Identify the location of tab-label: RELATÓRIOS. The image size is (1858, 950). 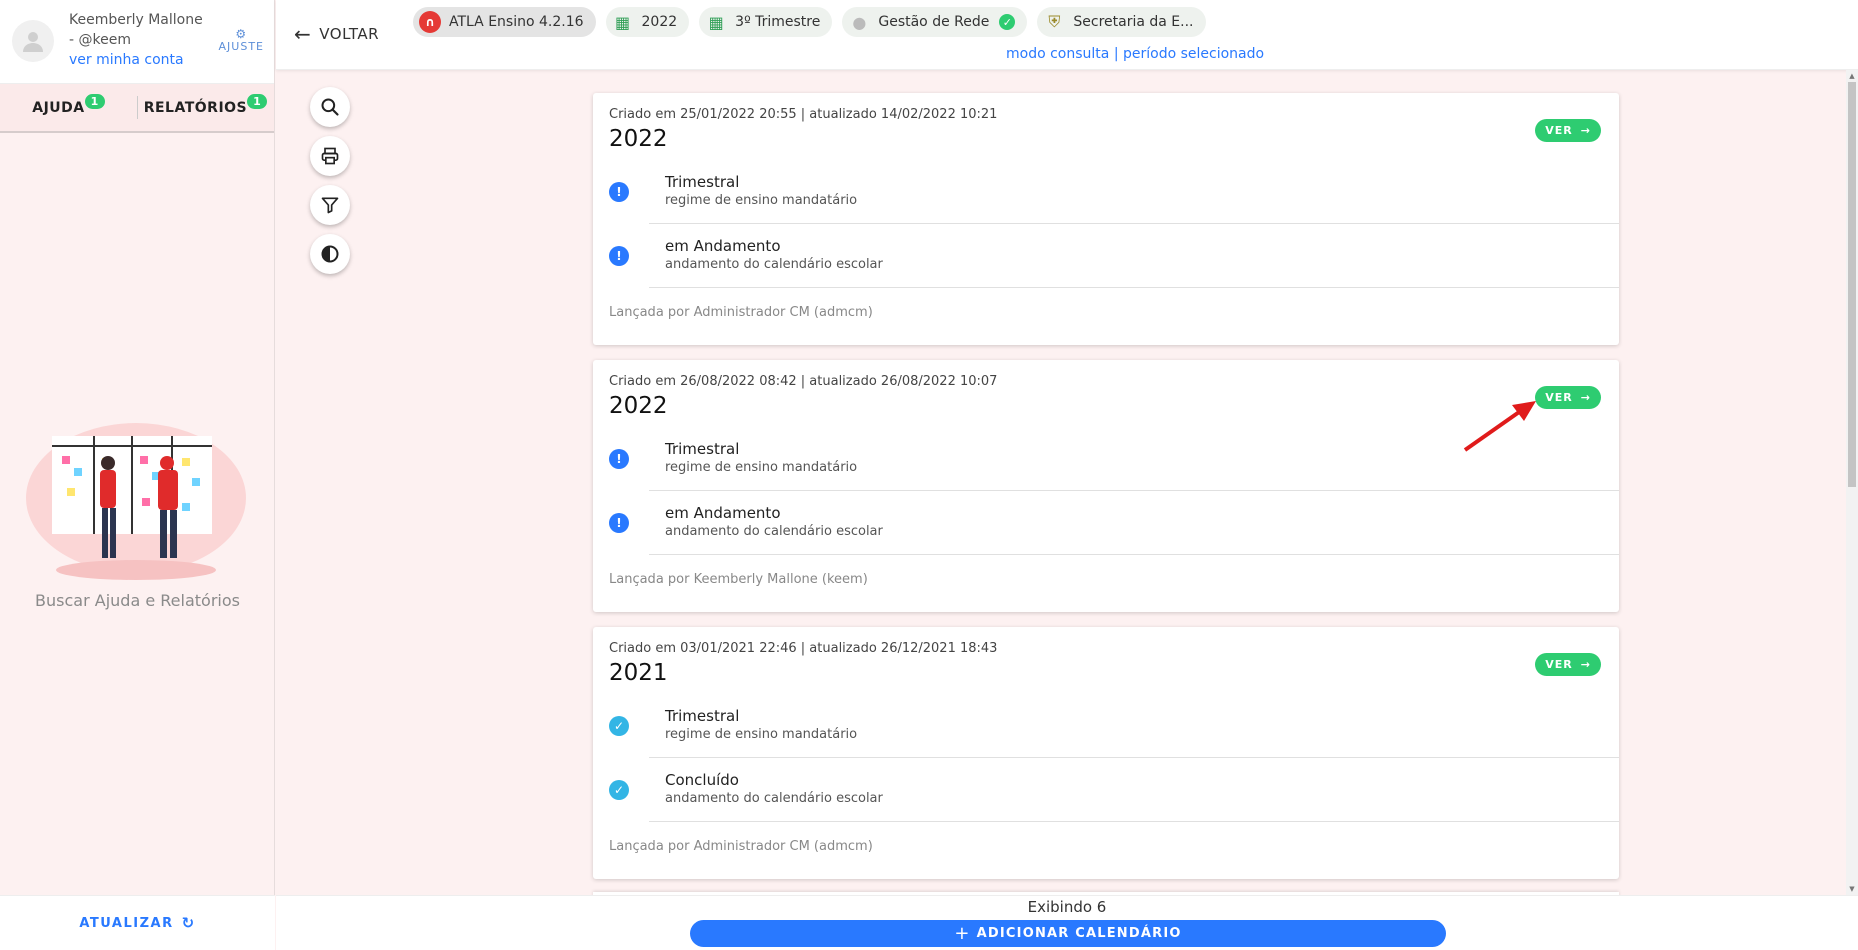
(195, 107).